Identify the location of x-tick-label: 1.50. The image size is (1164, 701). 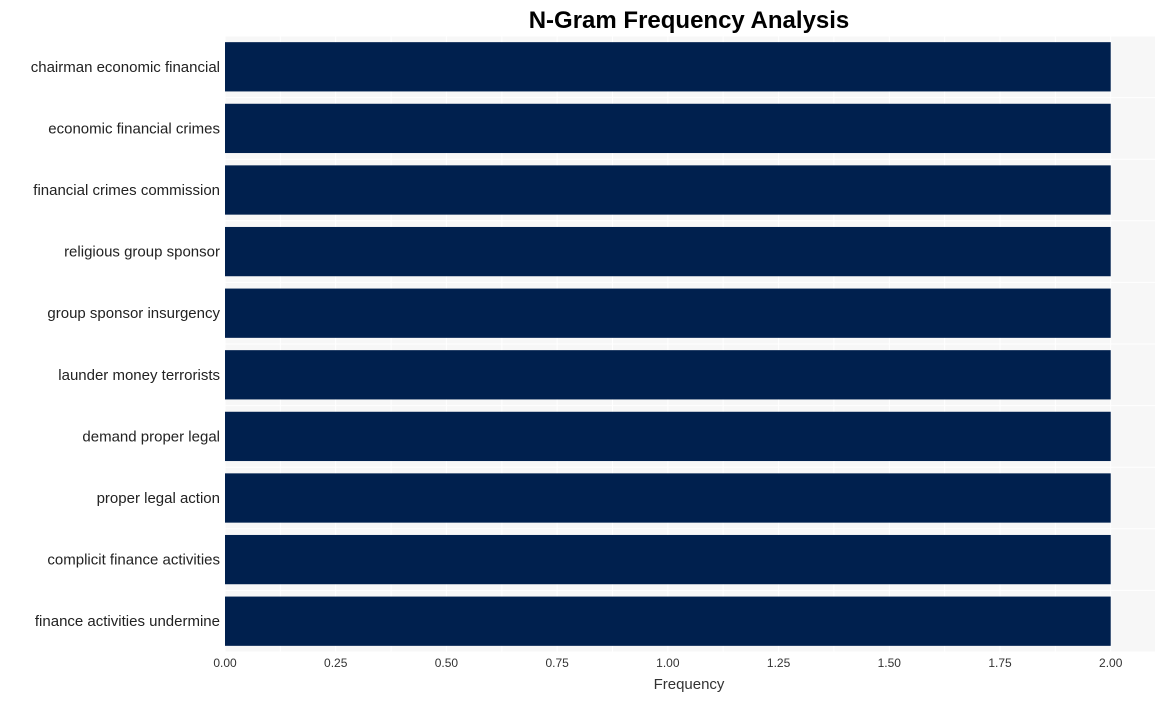
(890, 663).